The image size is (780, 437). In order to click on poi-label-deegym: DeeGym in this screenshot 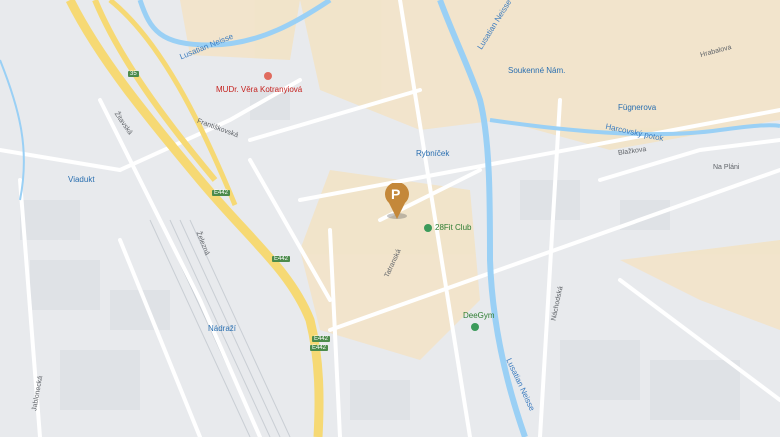, I will do `click(479, 315)`.